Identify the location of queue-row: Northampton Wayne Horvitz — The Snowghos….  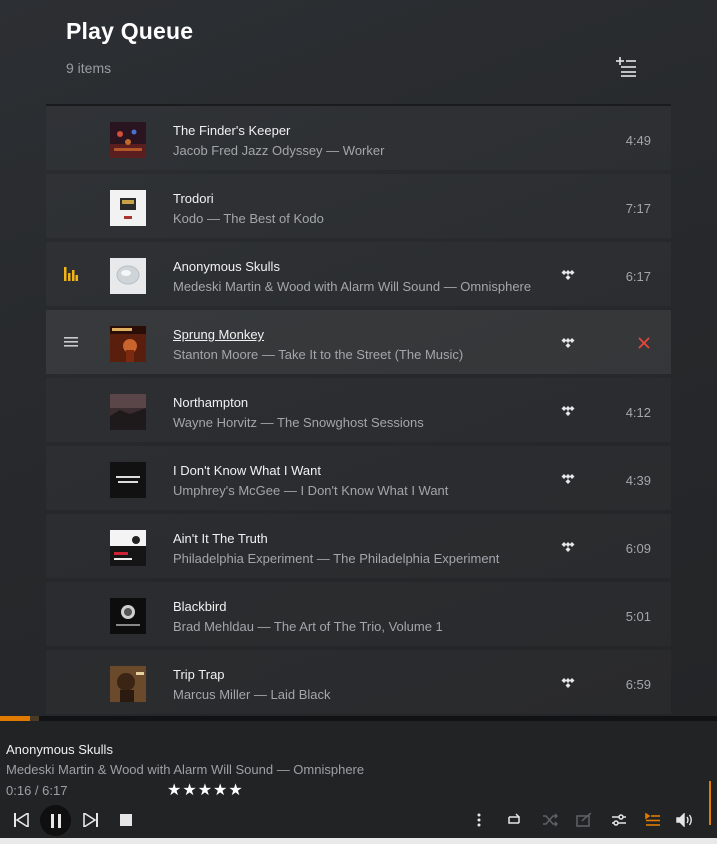
(358, 410).